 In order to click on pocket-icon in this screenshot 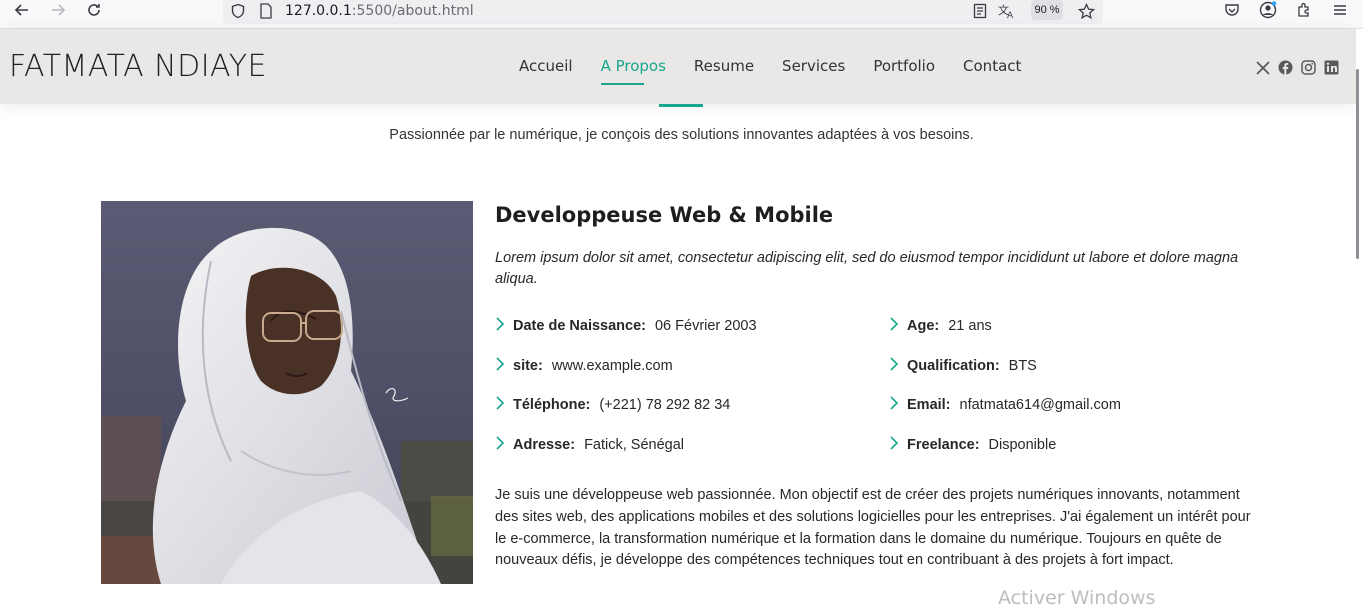, I will do `click(1232, 10)`.